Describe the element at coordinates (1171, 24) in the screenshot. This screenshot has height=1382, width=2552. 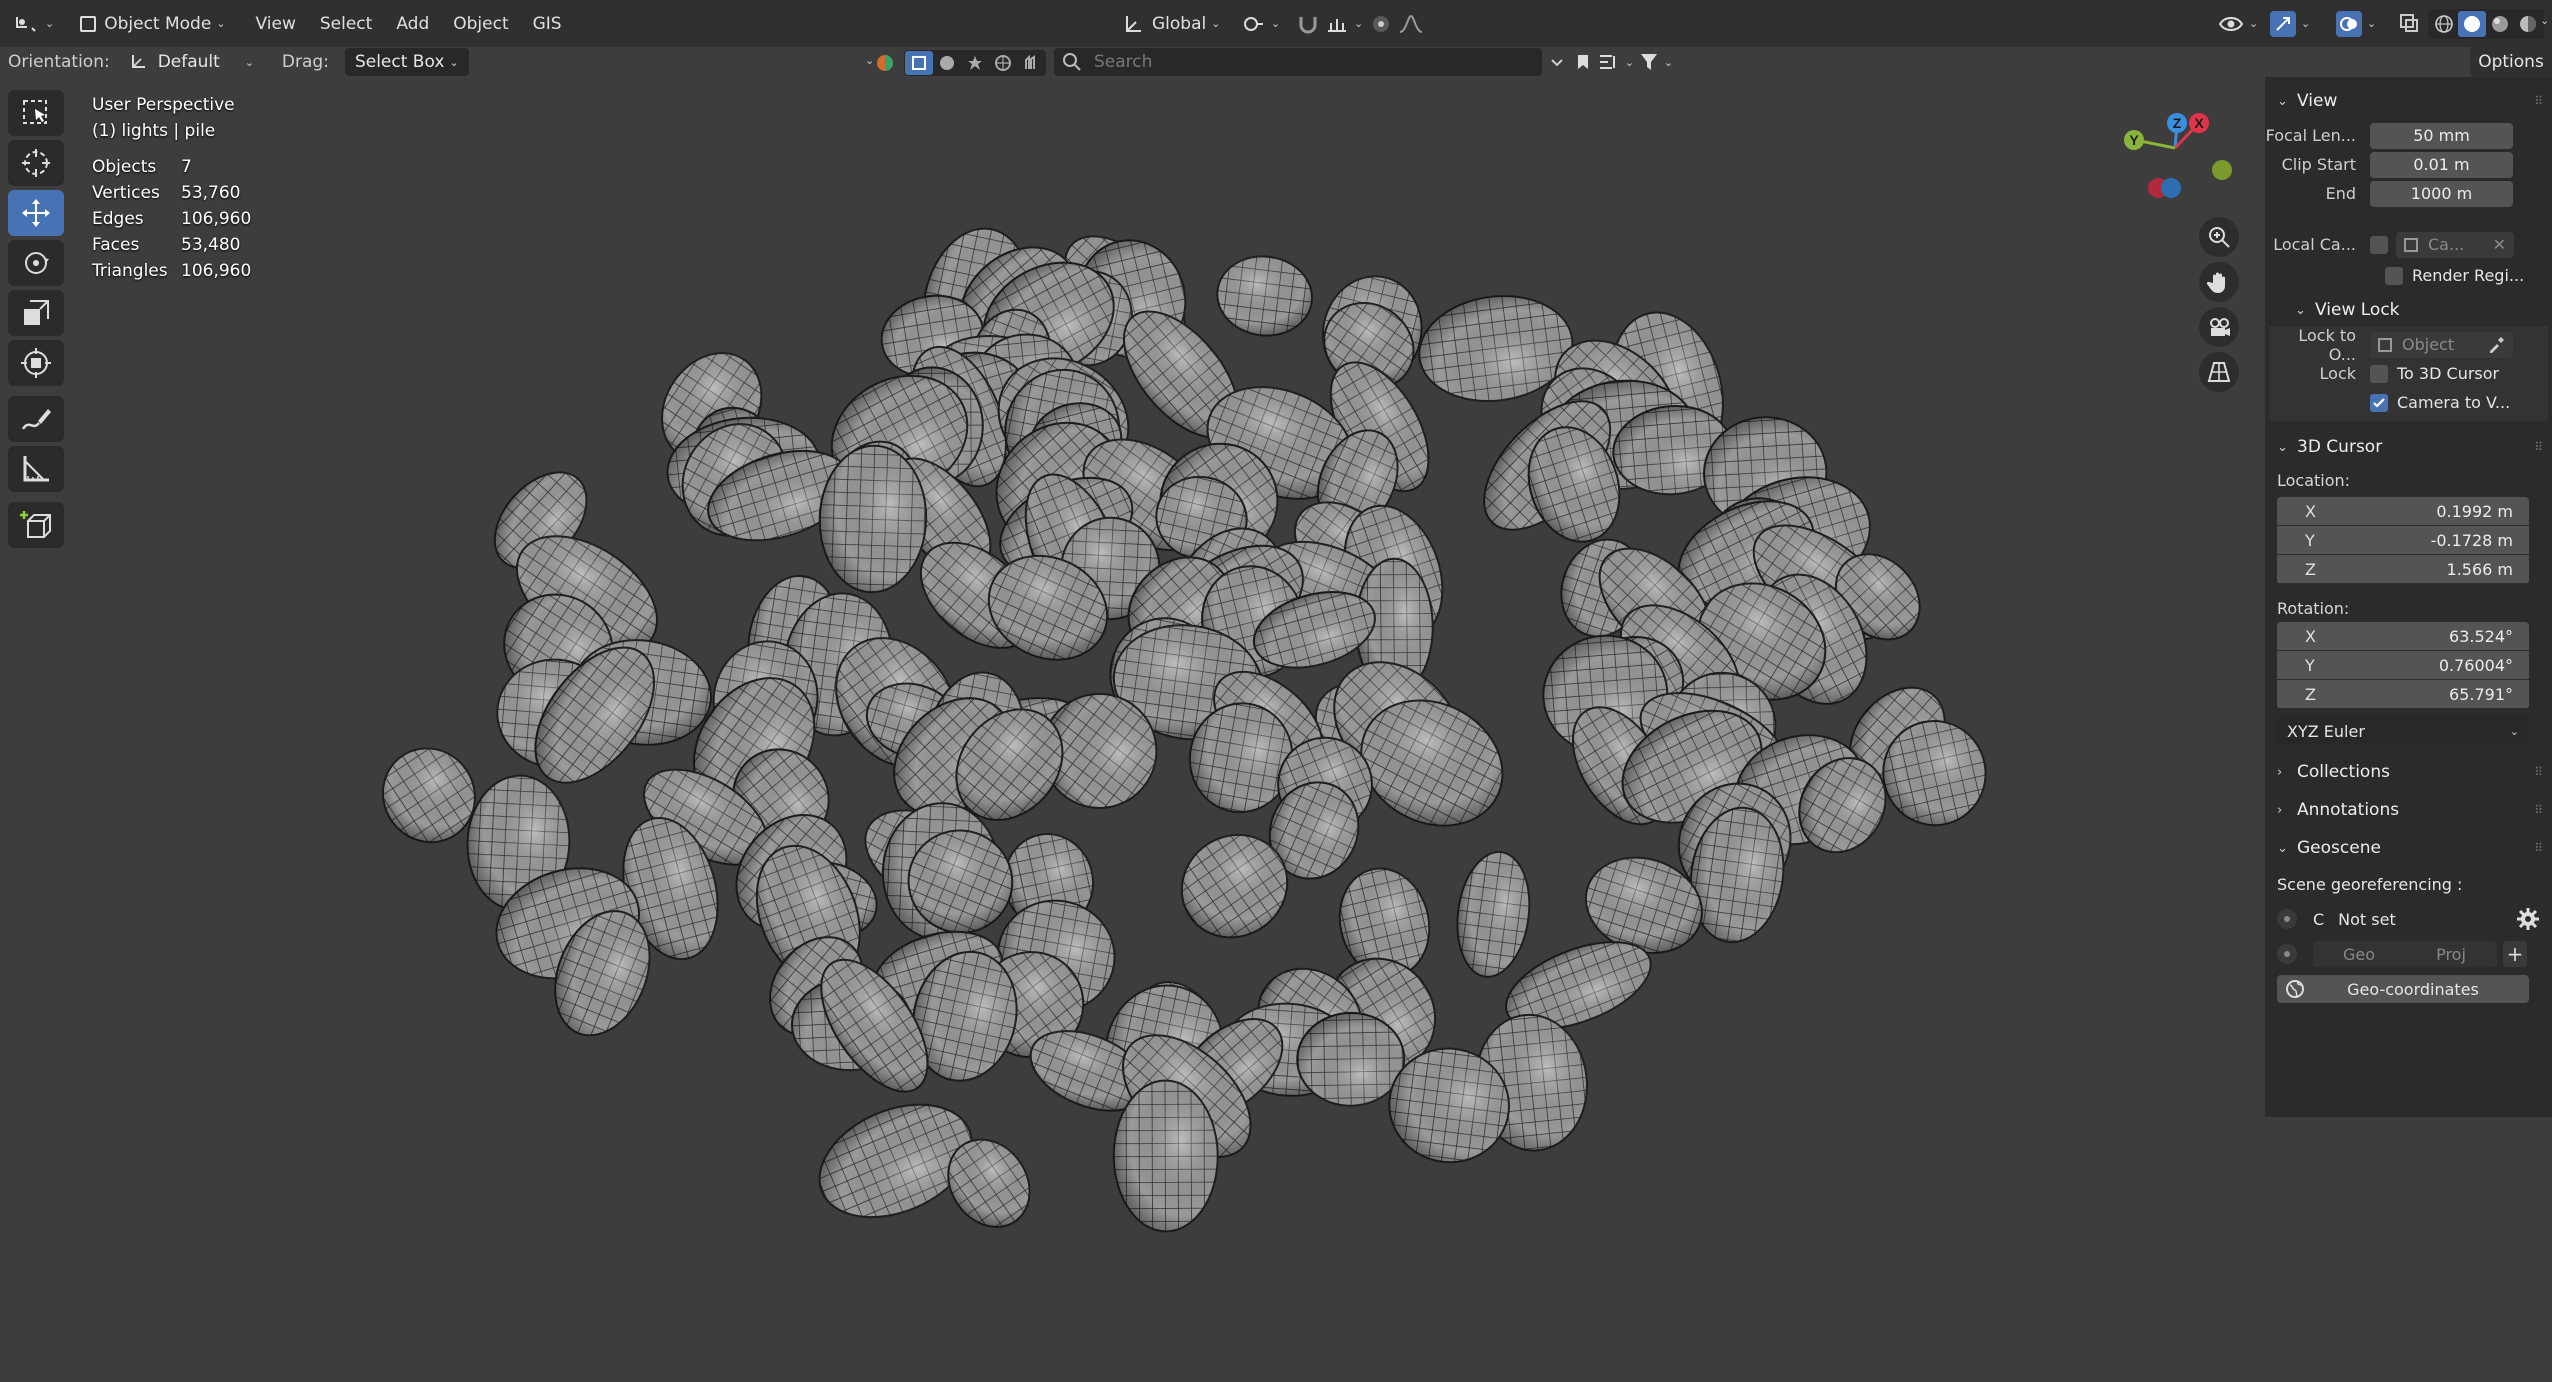
I see `transform-orientation-dropdown: Global ⌄` at that location.